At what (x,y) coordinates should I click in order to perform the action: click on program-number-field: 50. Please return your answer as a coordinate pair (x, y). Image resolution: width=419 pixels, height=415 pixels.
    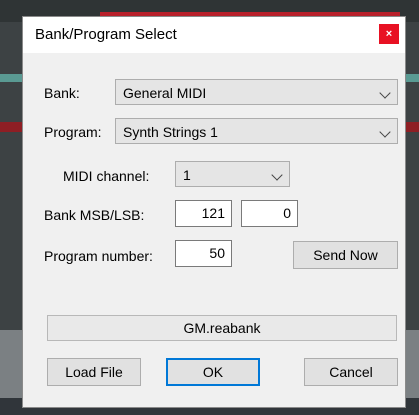
    Looking at the image, I should click on (203, 253).